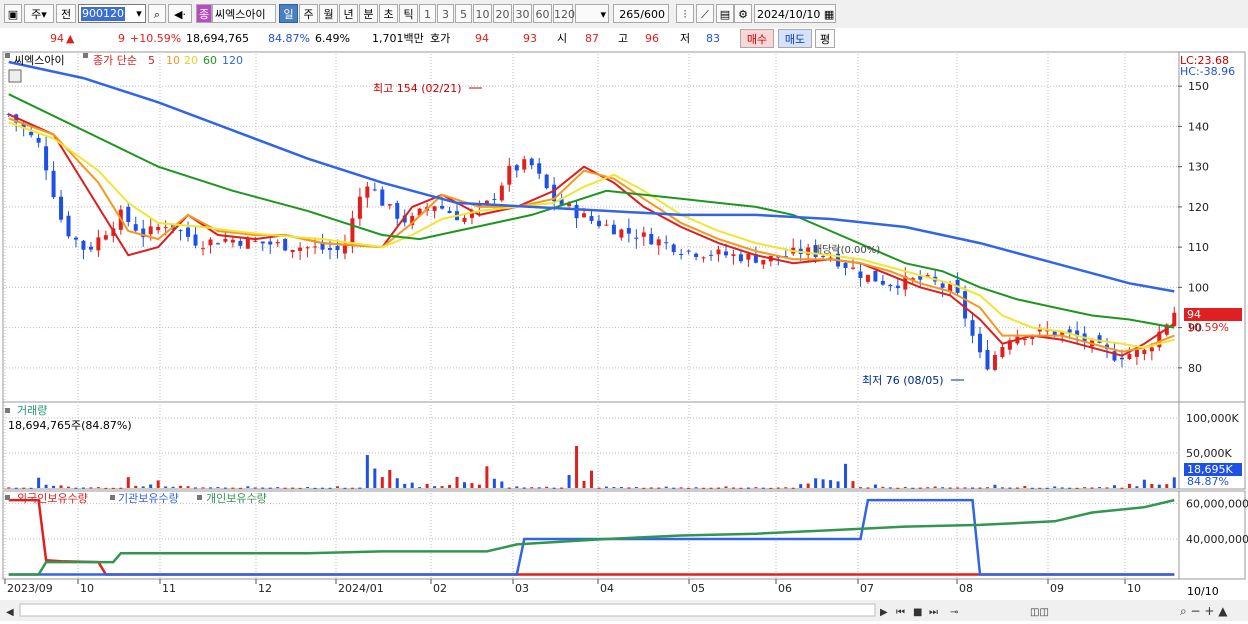 This screenshot has width=1248, height=624. What do you see at coordinates (348, 13) in the screenshot?
I see `timeframe-year: 년` at bounding box center [348, 13].